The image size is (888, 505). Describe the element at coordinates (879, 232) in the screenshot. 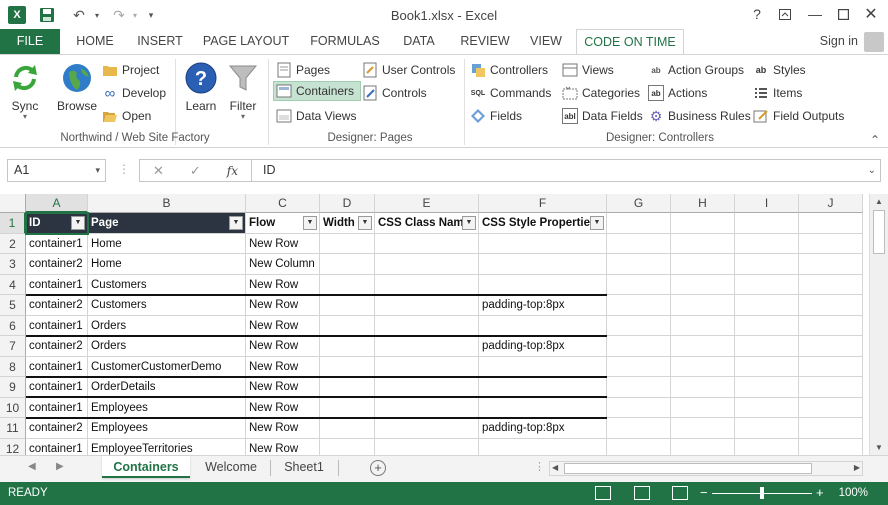

I see `vertical-scroll-thumb` at that location.